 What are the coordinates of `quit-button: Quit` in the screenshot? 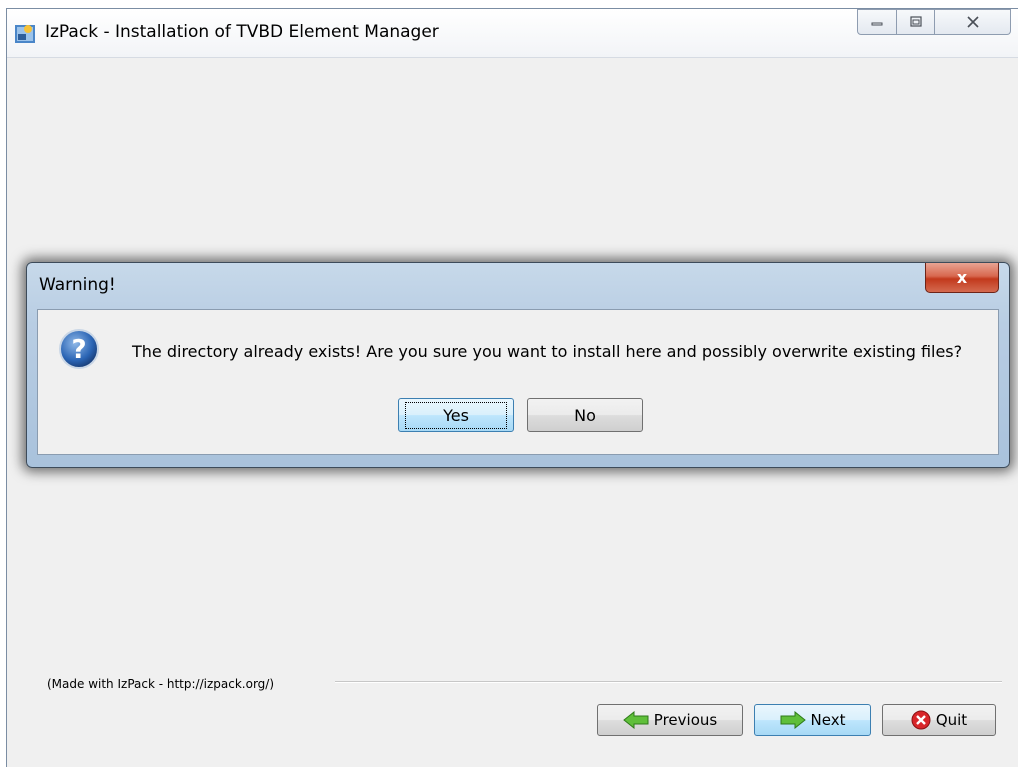 It's located at (939, 720).